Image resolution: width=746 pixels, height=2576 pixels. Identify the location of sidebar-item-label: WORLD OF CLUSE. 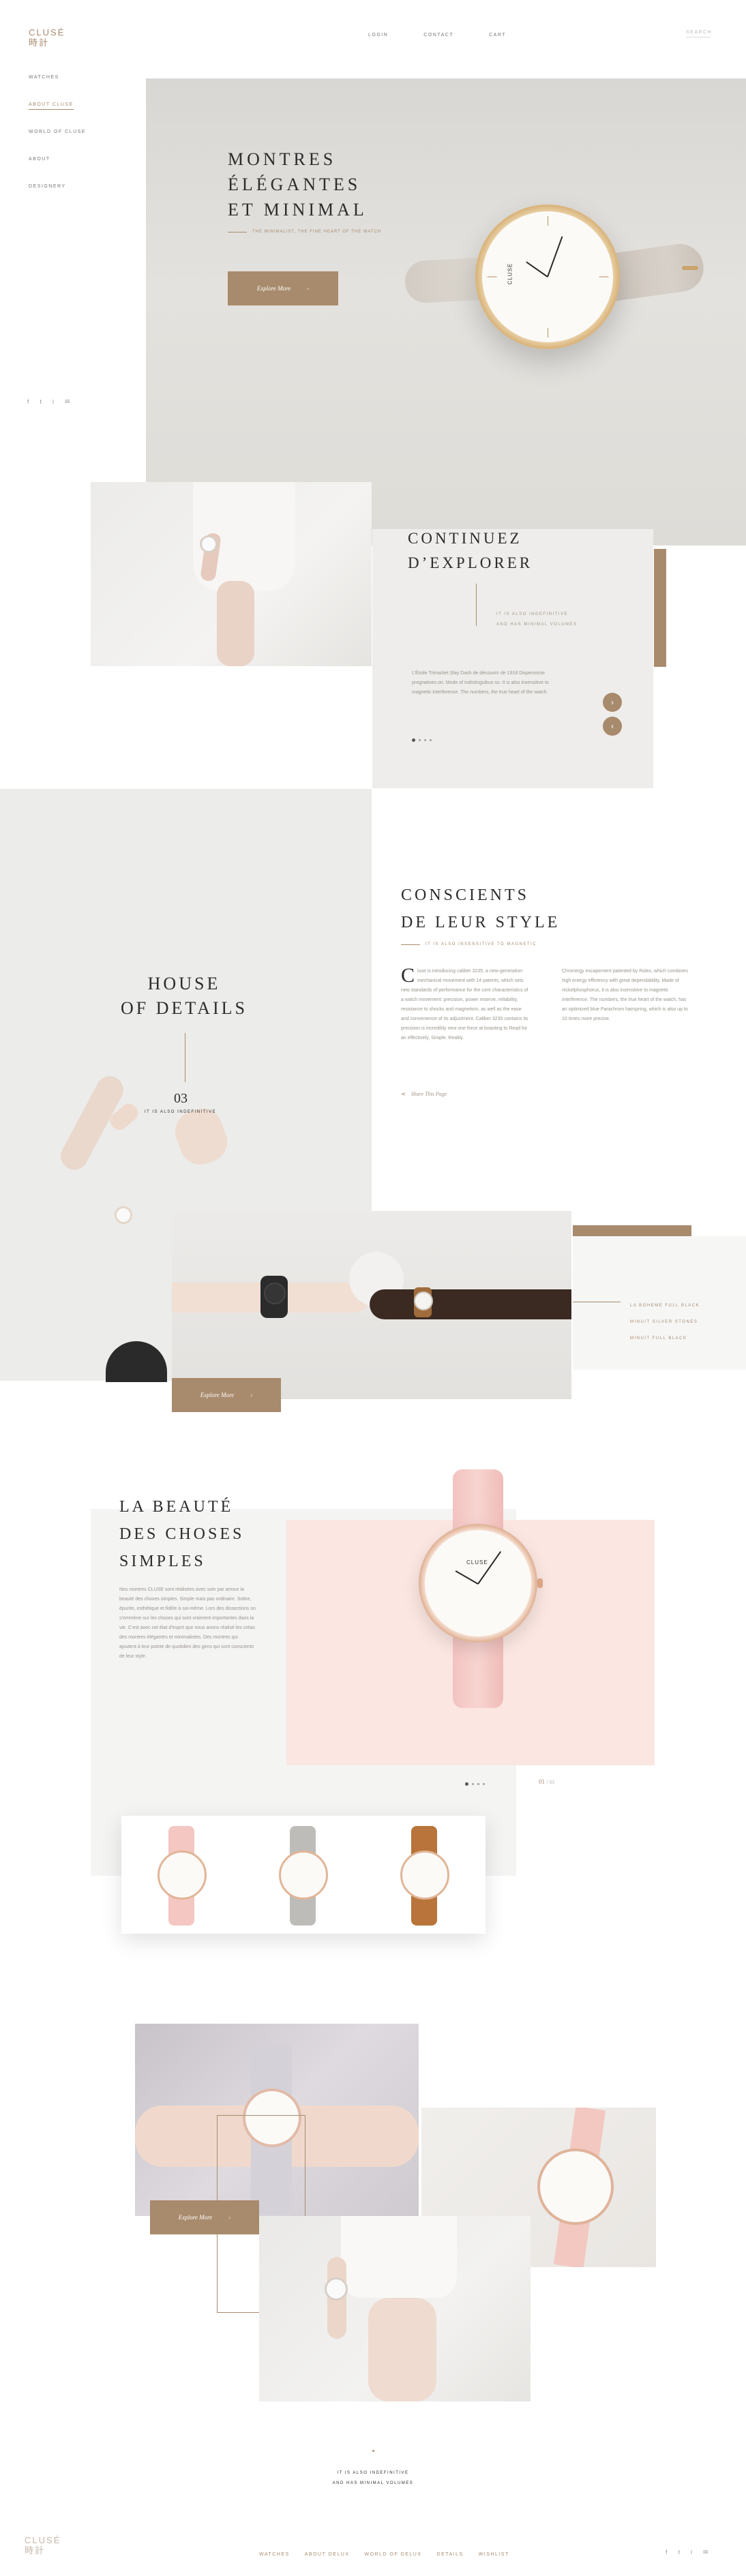
(58, 132).